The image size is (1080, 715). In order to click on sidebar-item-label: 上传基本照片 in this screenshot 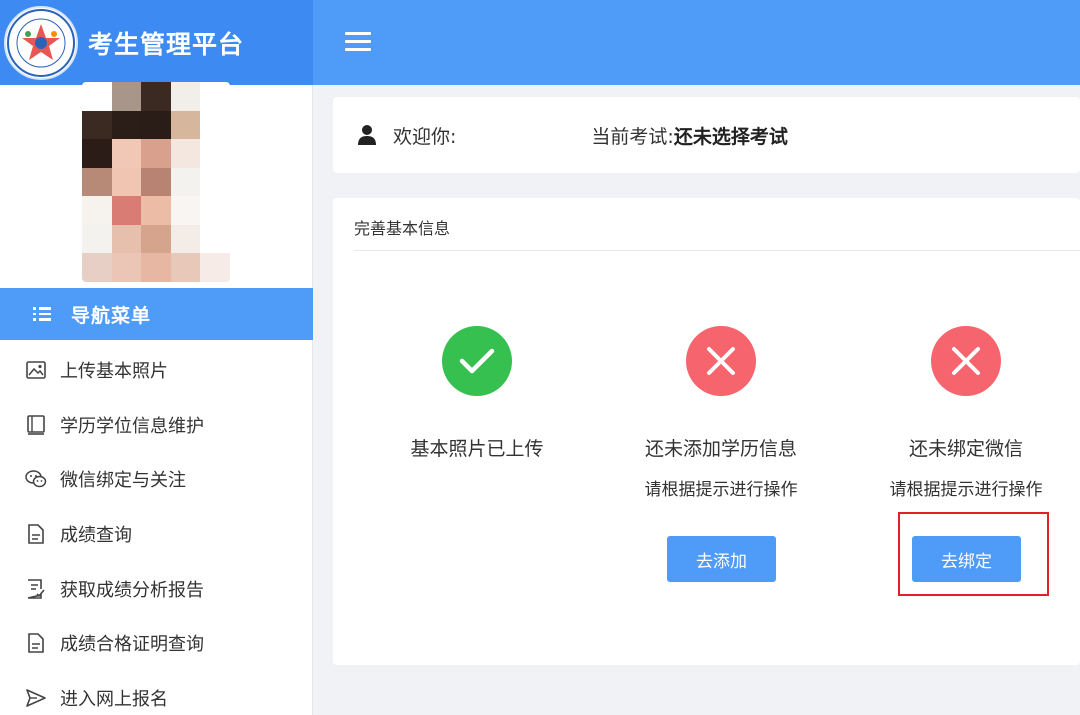, I will do `click(114, 372)`.